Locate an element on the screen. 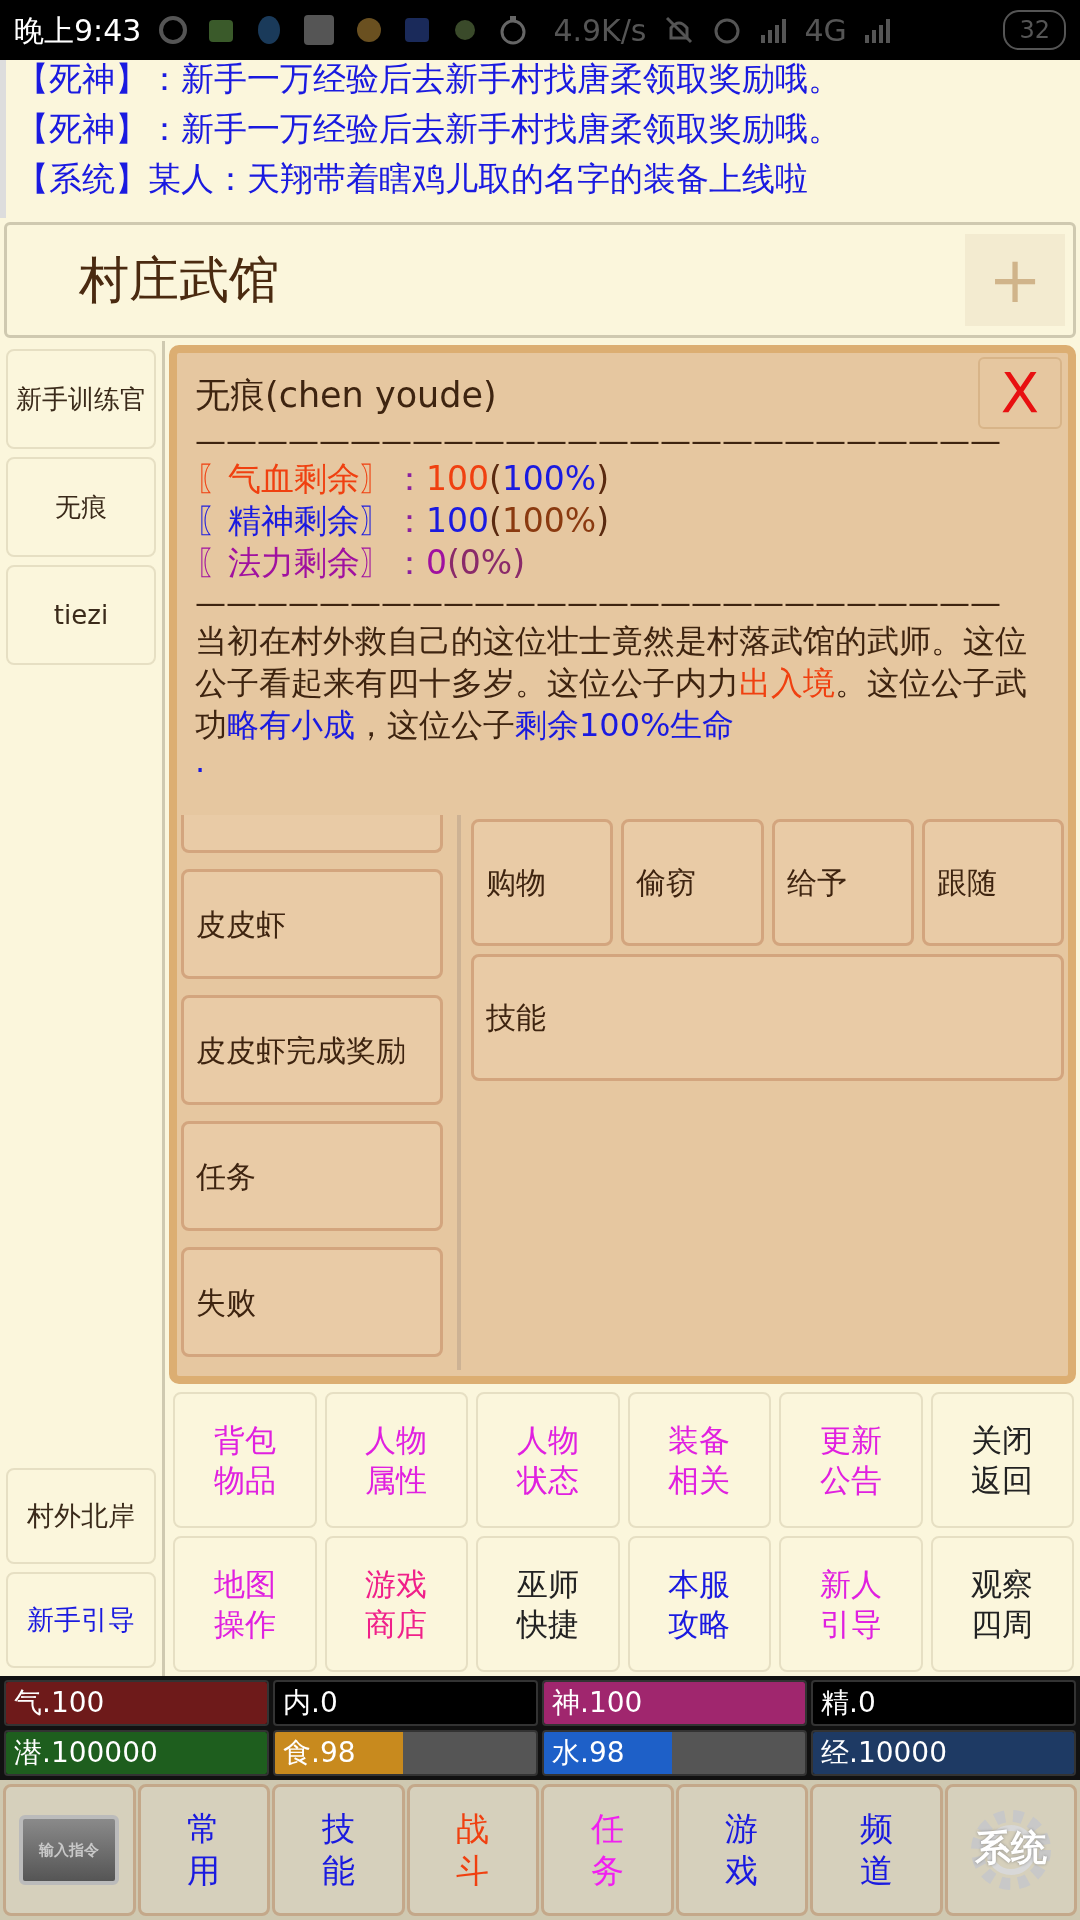 This screenshot has width=1080, height=1920. meter-label: 食.98 is located at coordinates (319, 1752).